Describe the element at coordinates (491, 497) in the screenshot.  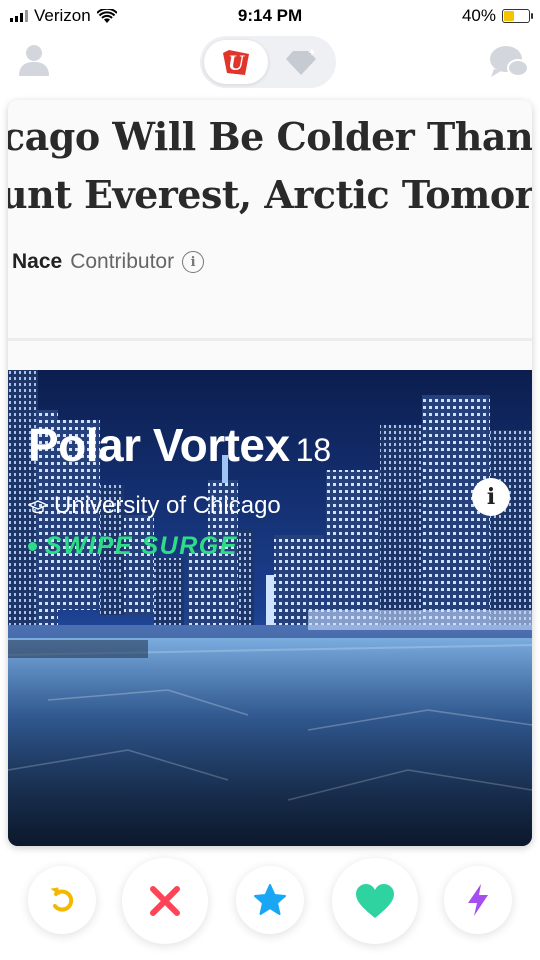
I see `info-button: i` at that location.